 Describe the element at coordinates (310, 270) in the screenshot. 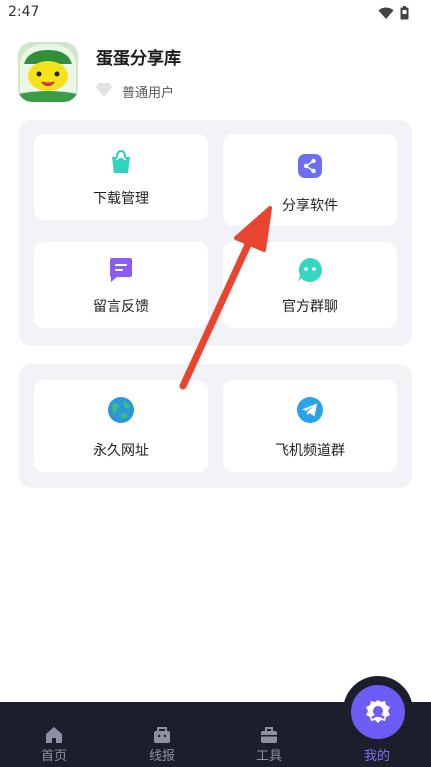

I see `chat-face-icon` at that location.